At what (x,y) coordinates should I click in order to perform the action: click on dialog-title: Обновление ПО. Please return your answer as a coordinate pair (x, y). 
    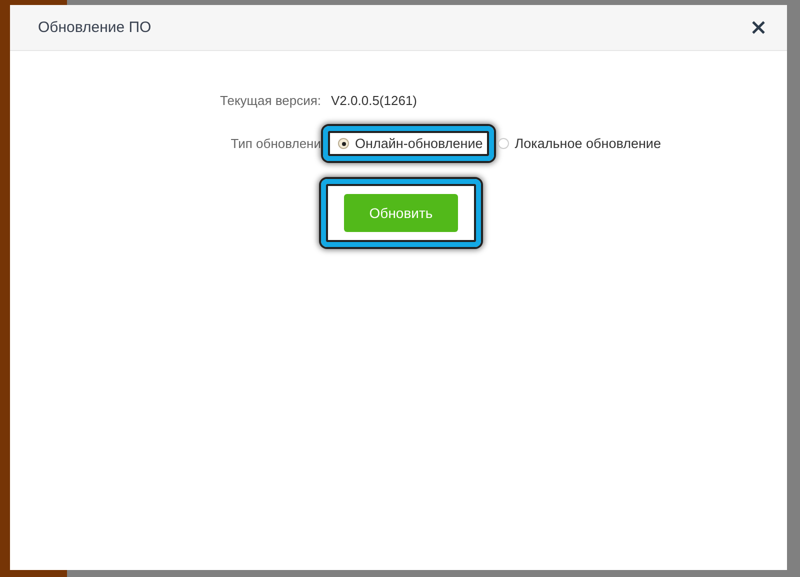
    Looking at the image, I should click on (95, 27).